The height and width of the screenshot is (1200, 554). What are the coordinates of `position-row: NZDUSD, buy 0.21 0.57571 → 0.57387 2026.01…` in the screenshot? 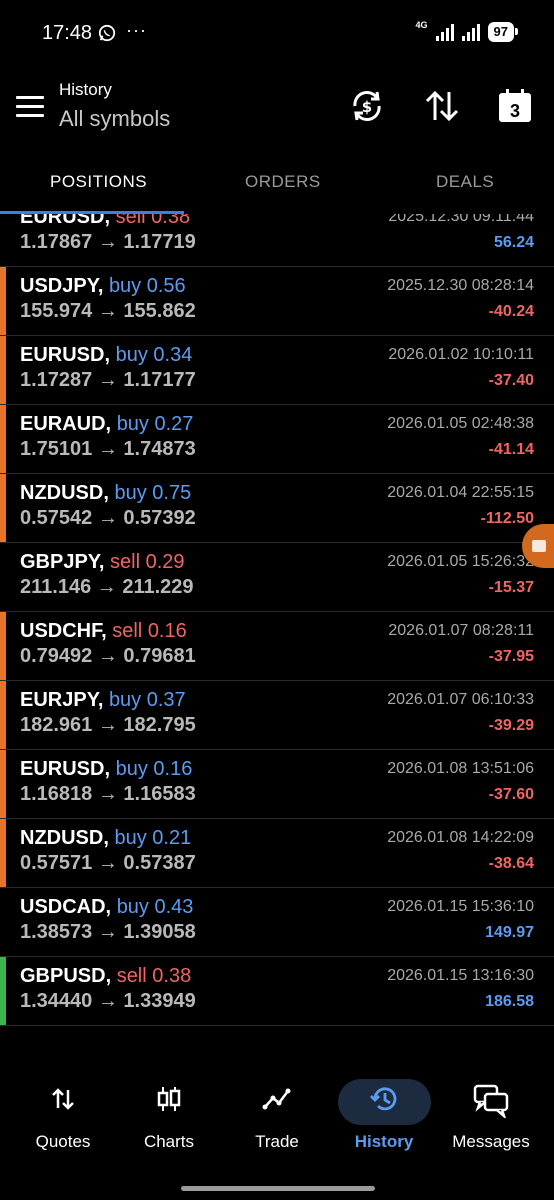 It's located at (277, 853).